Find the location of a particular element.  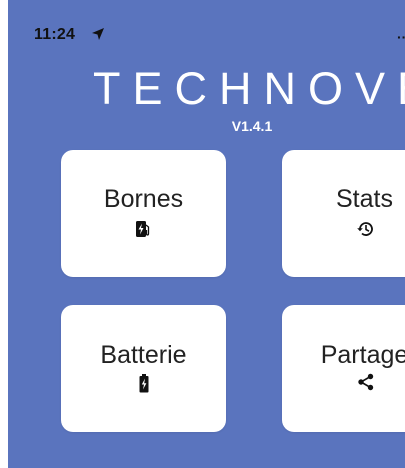

stats-label: Stats is located at coordinates (364, 199).